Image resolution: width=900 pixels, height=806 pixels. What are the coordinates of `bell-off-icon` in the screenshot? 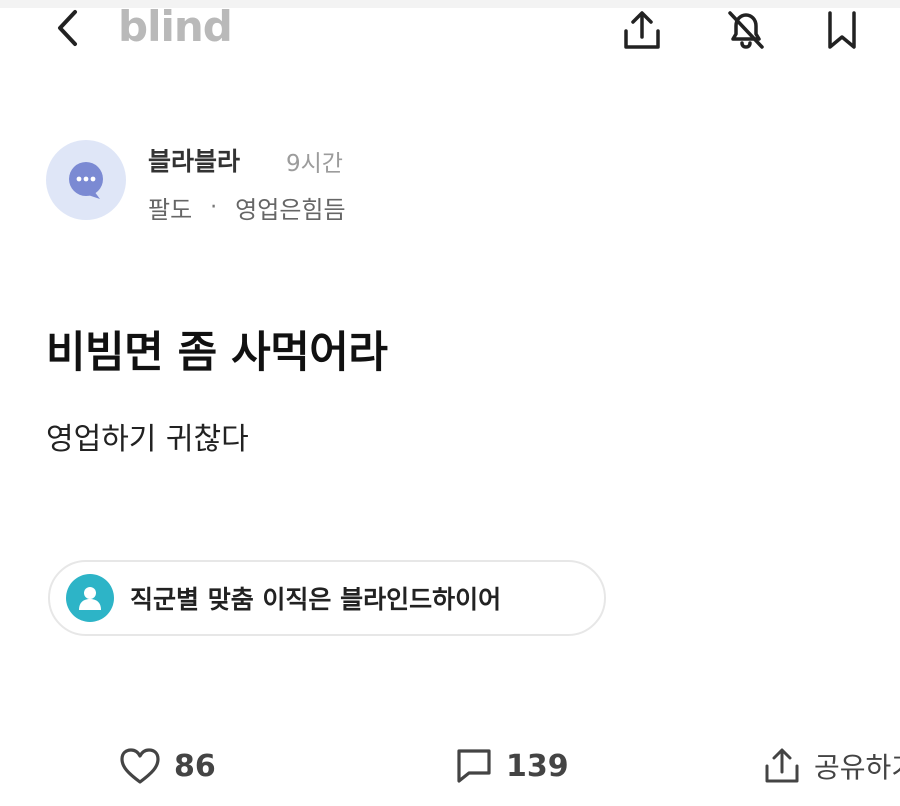 It's located at (746, 30).